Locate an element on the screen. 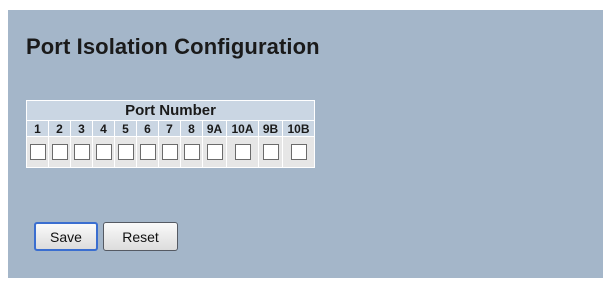  save-button: Save is located at coordinates (66, 236).